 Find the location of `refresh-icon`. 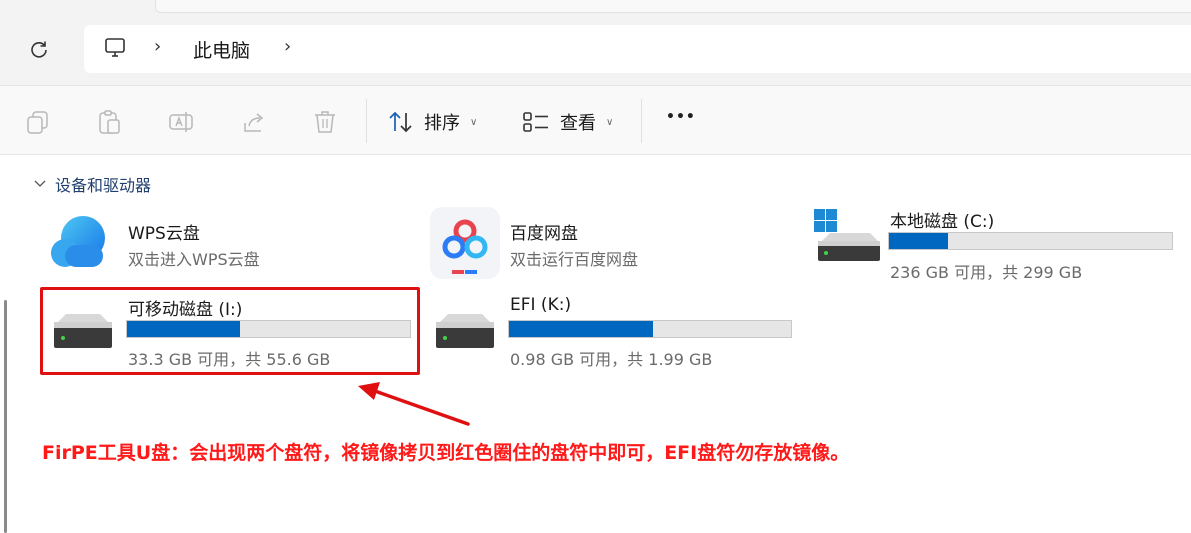

refresh-icon is located at coordinates (39, 49).